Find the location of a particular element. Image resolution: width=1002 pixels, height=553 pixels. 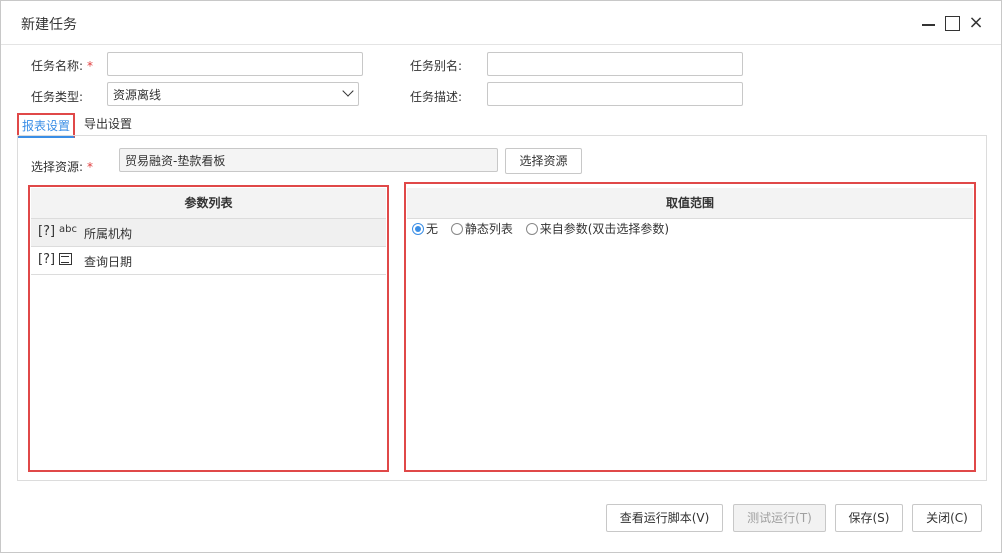

task-name-input is located at coordinates (235, 64).